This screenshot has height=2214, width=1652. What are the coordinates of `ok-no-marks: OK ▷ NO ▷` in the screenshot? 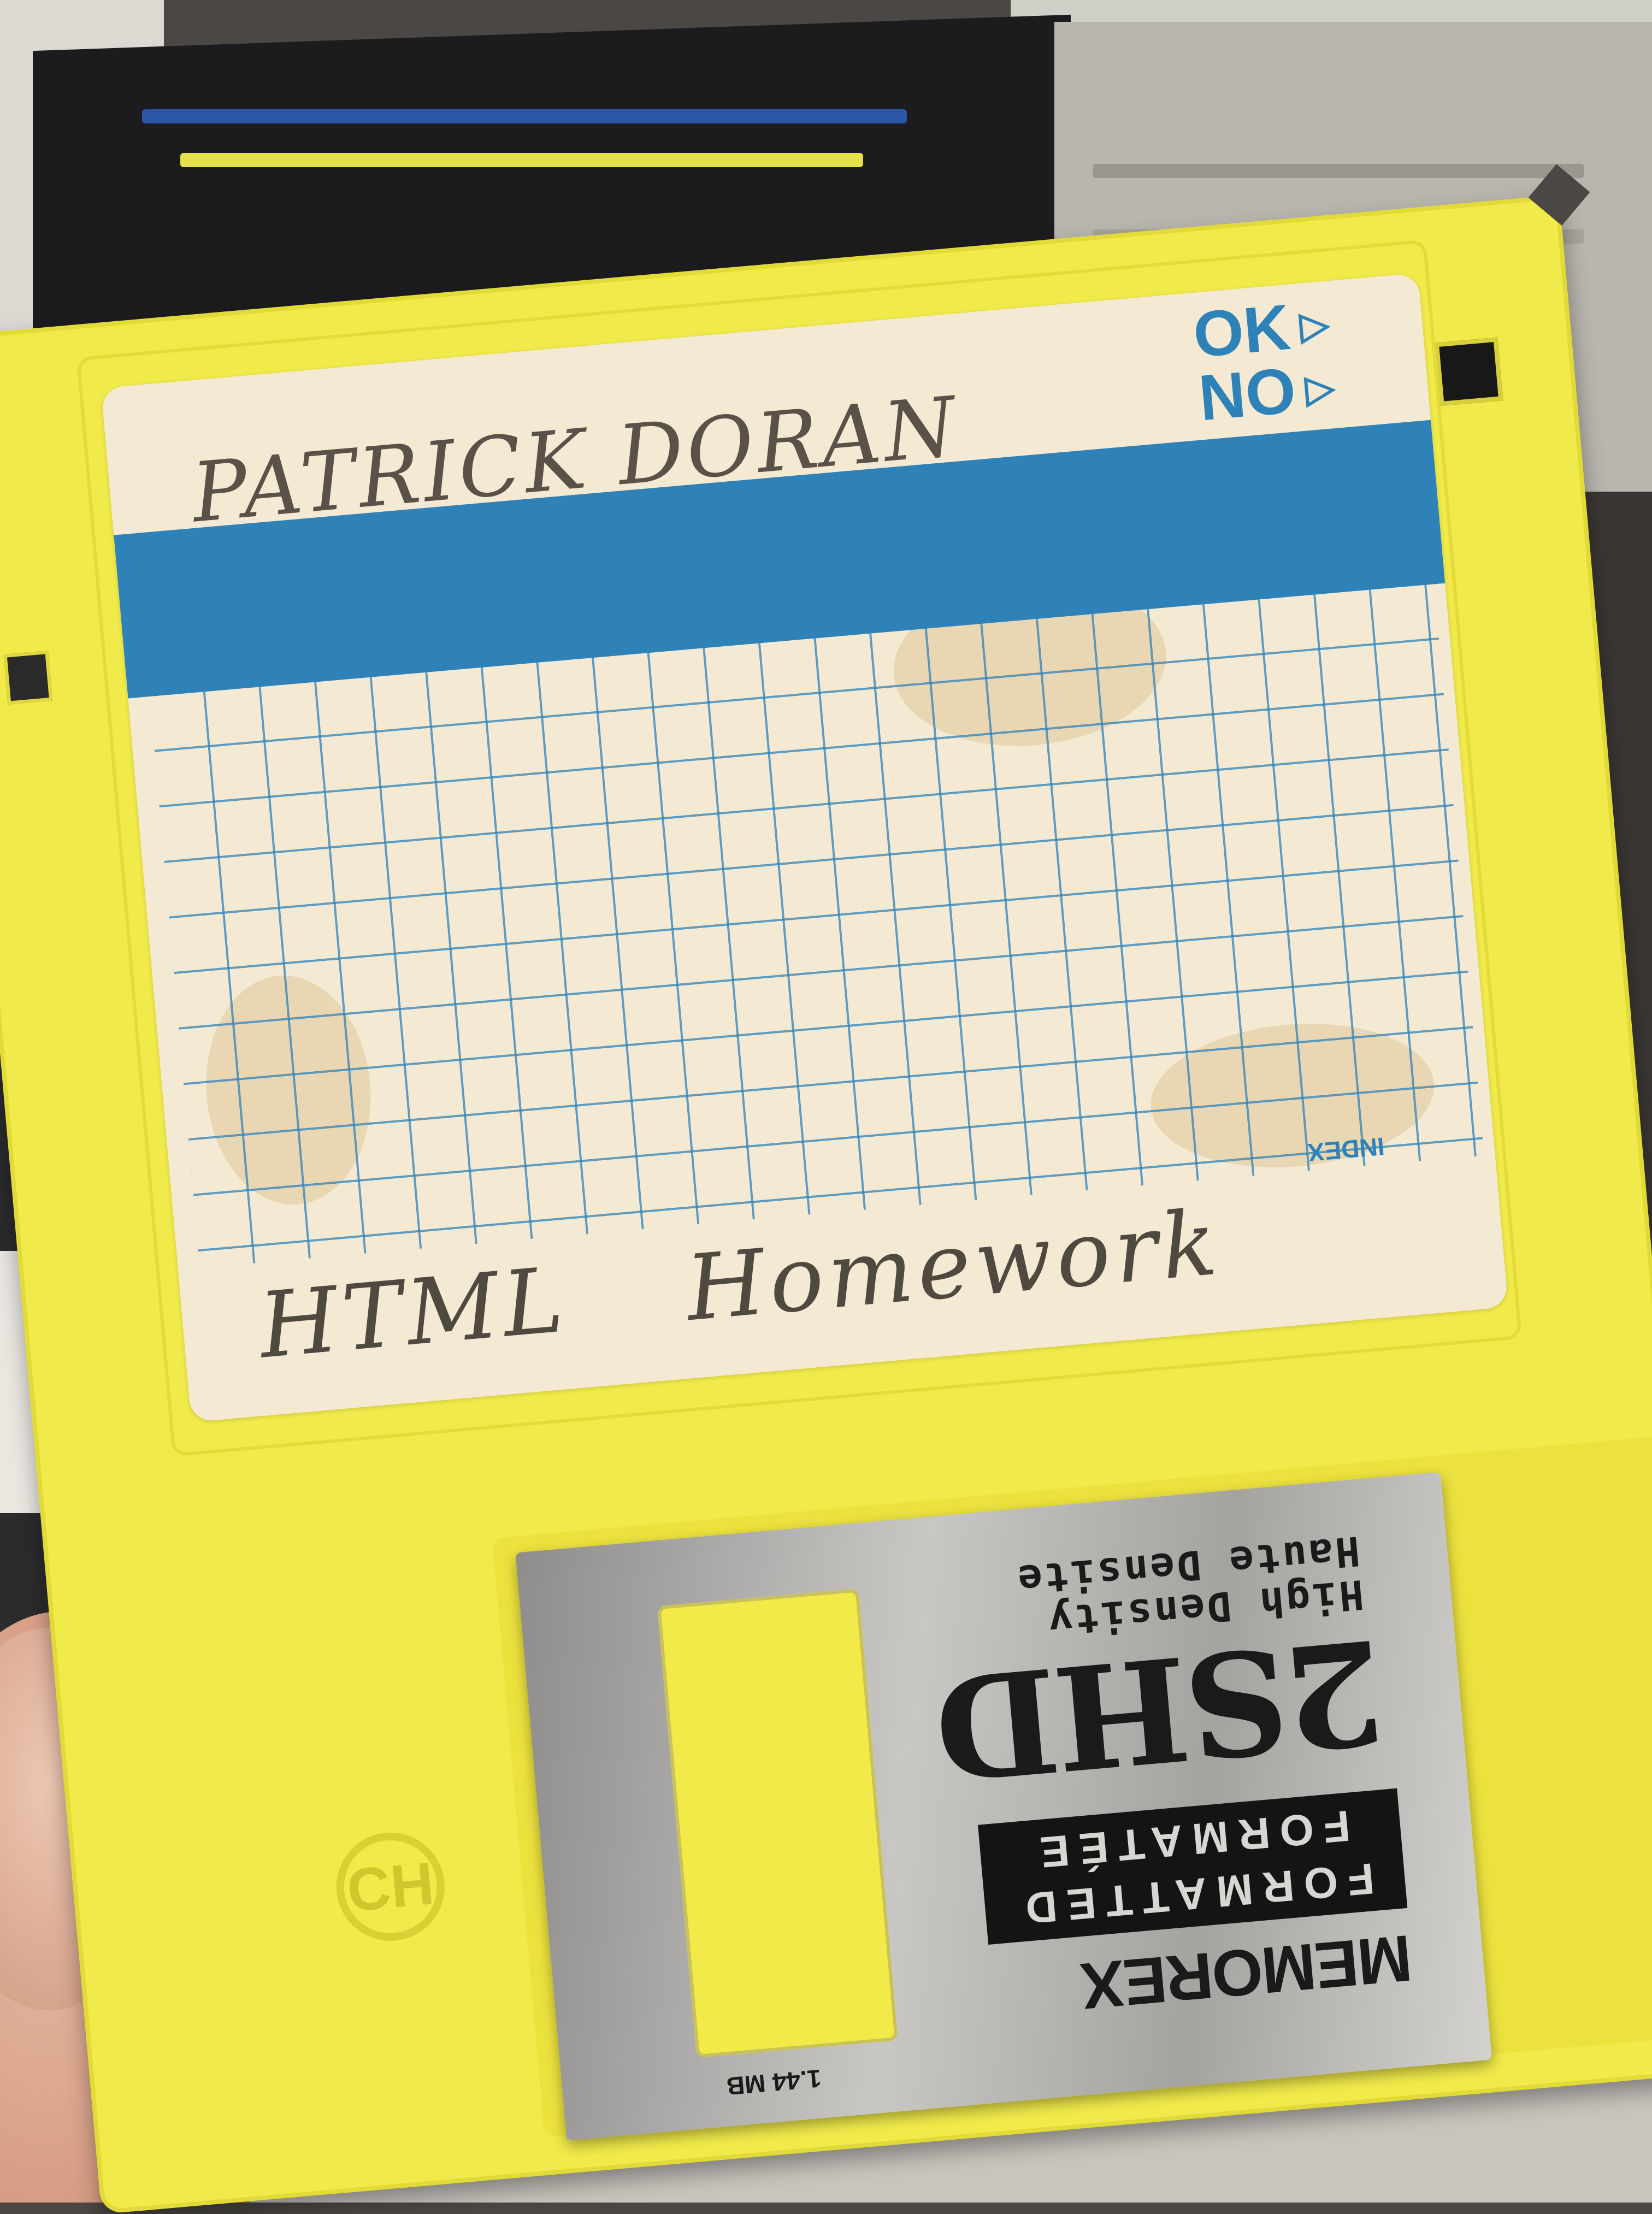 It's located at (1263, 363).